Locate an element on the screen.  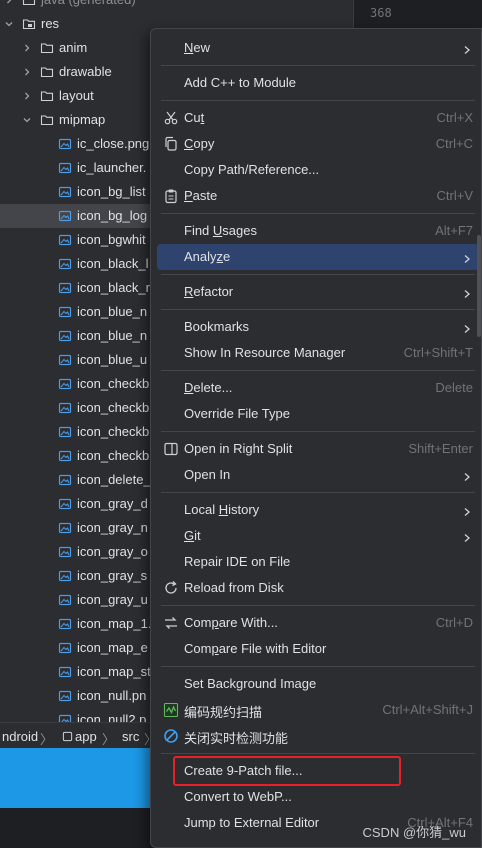
tree-item-label: mipmap is located at coordinates (82, 119).